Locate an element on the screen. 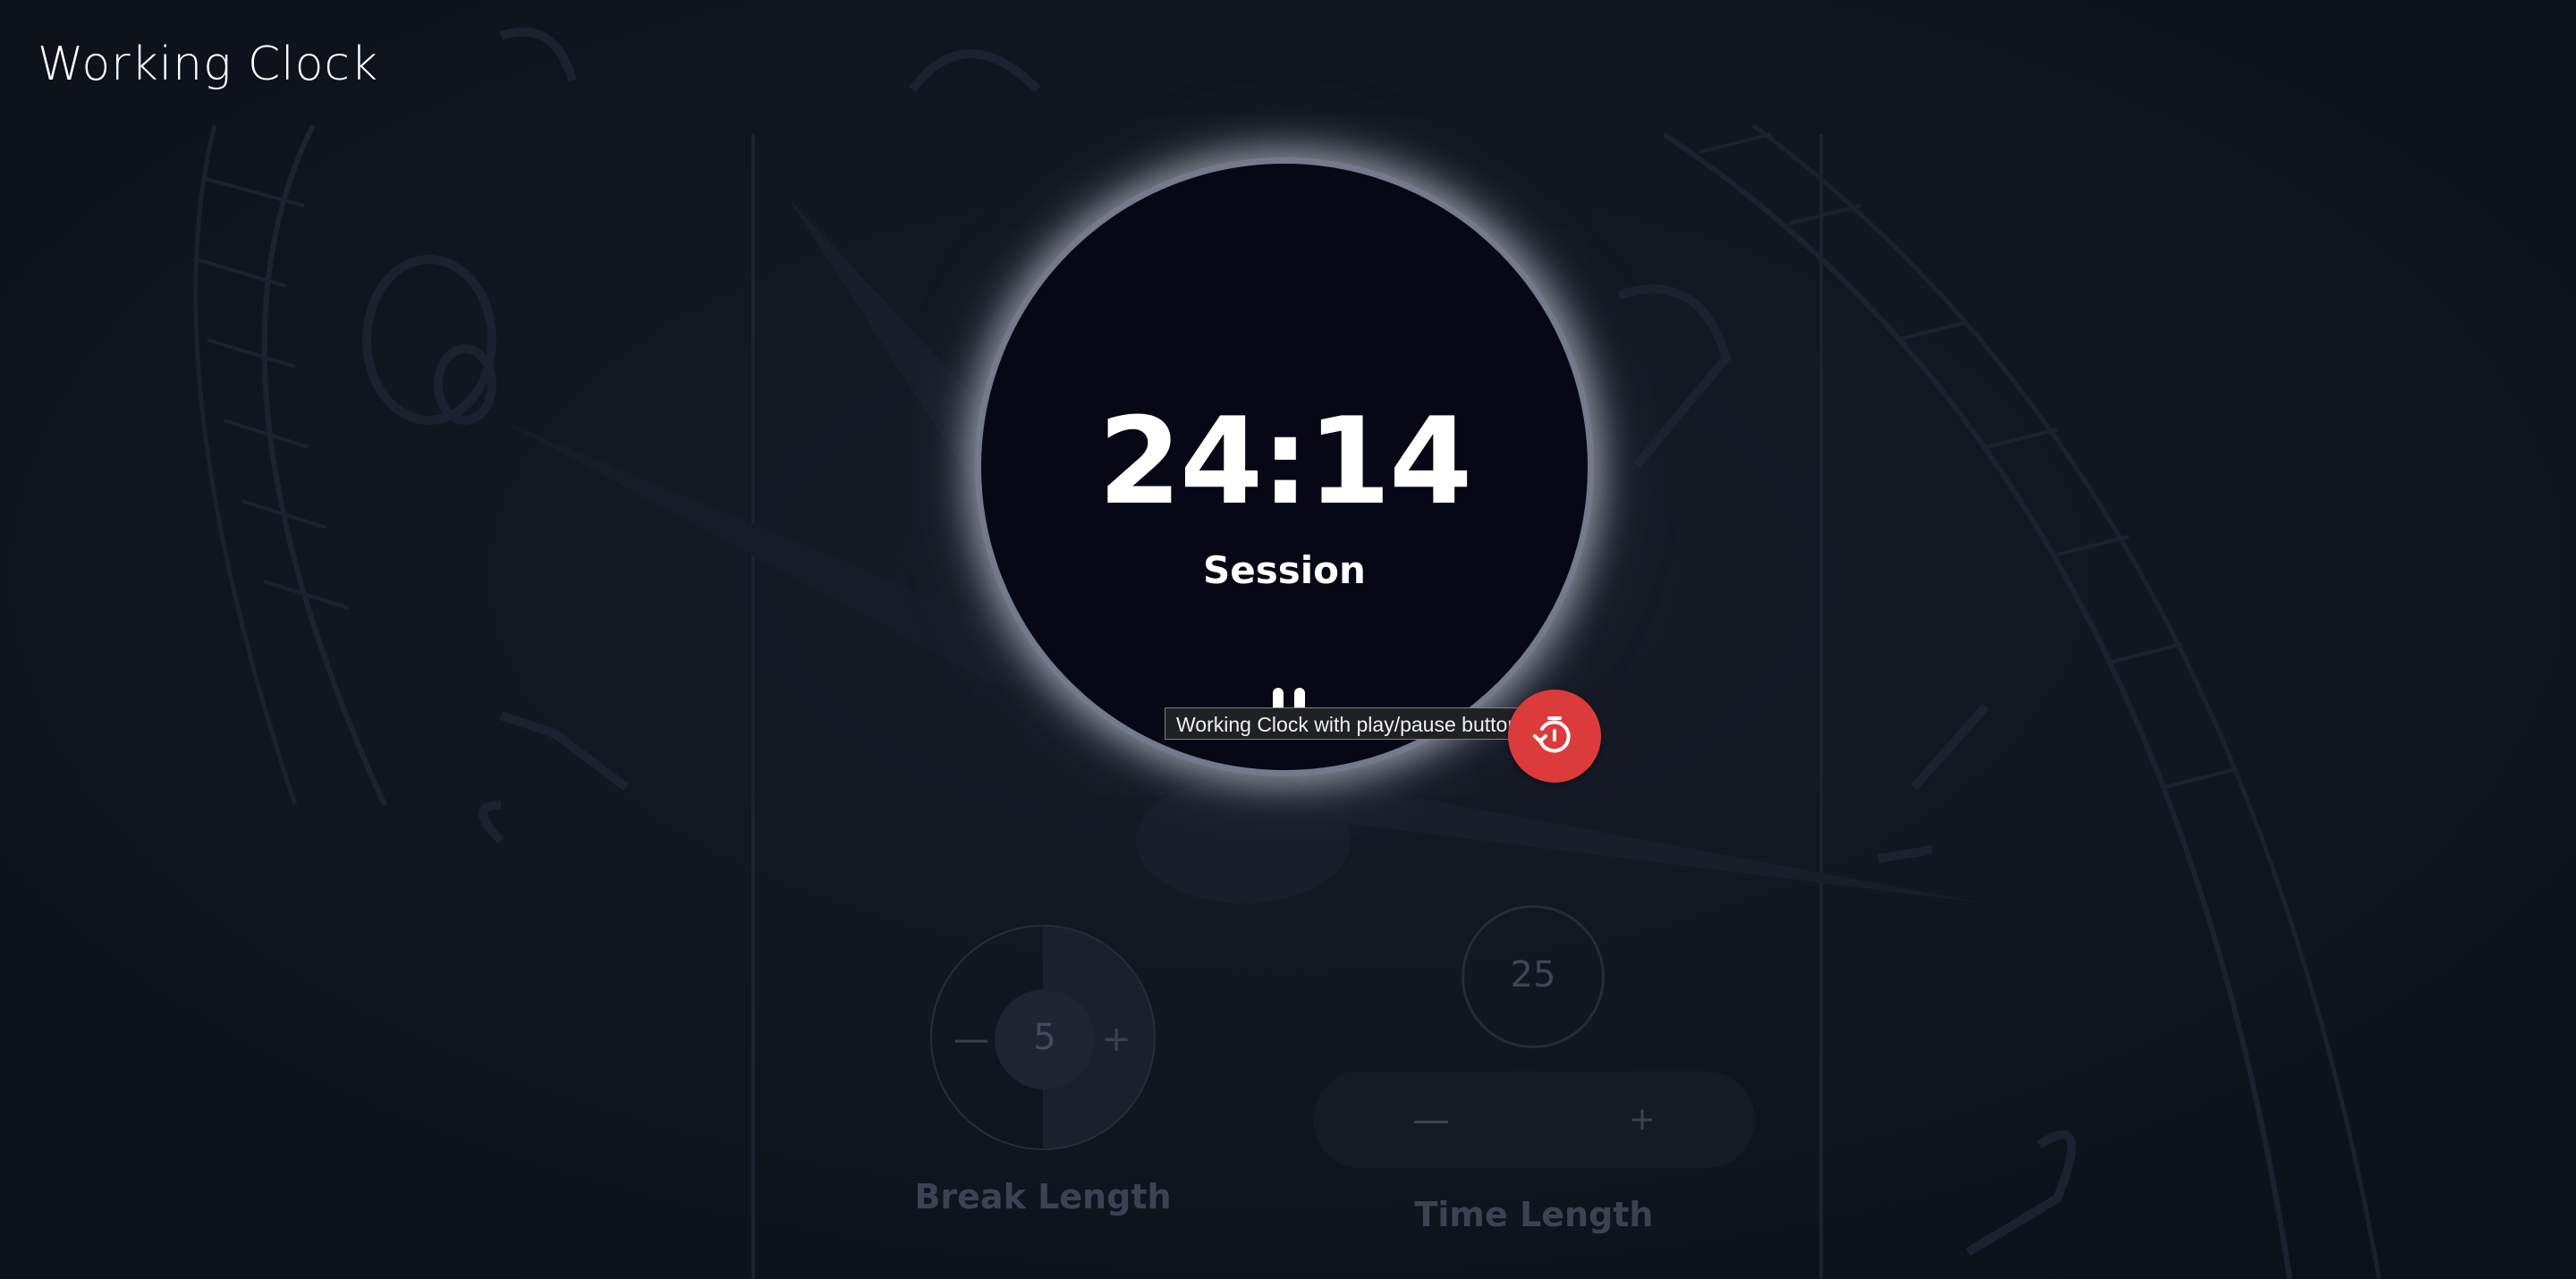  break-increment-button: + is located at coordinates (1116, 1039).